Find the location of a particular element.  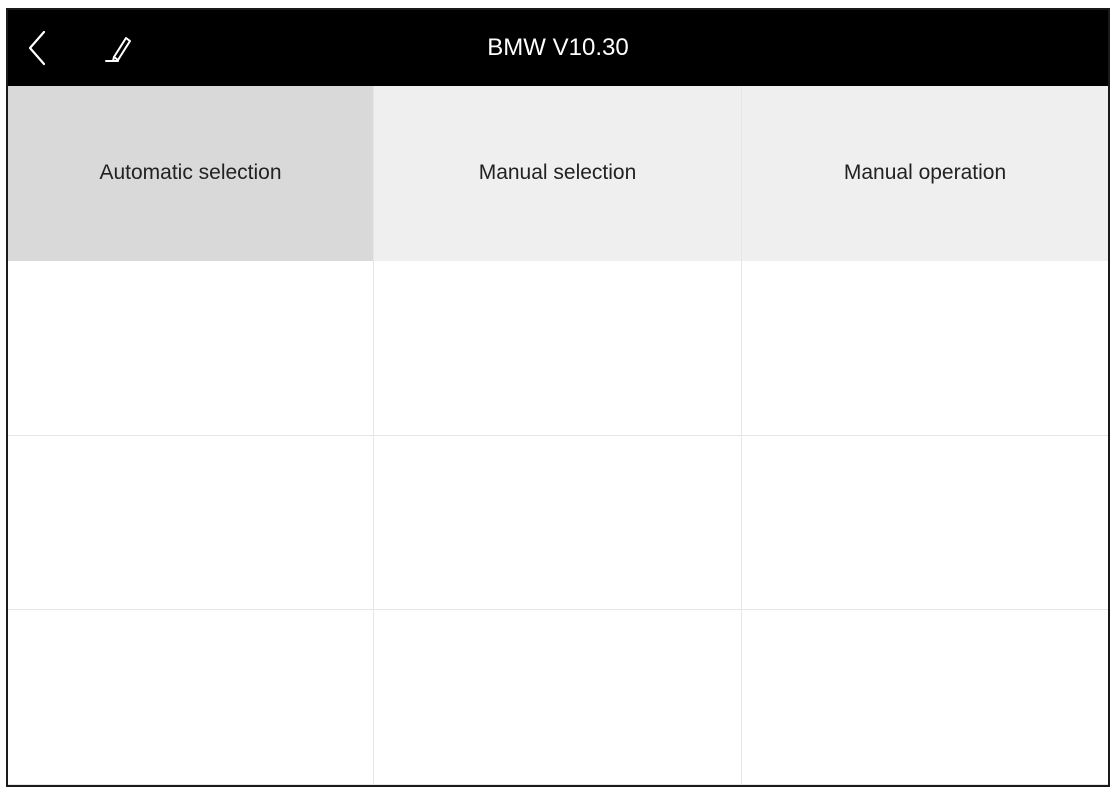

tab-label: Automatic selection is located at coordinates (190, 173).